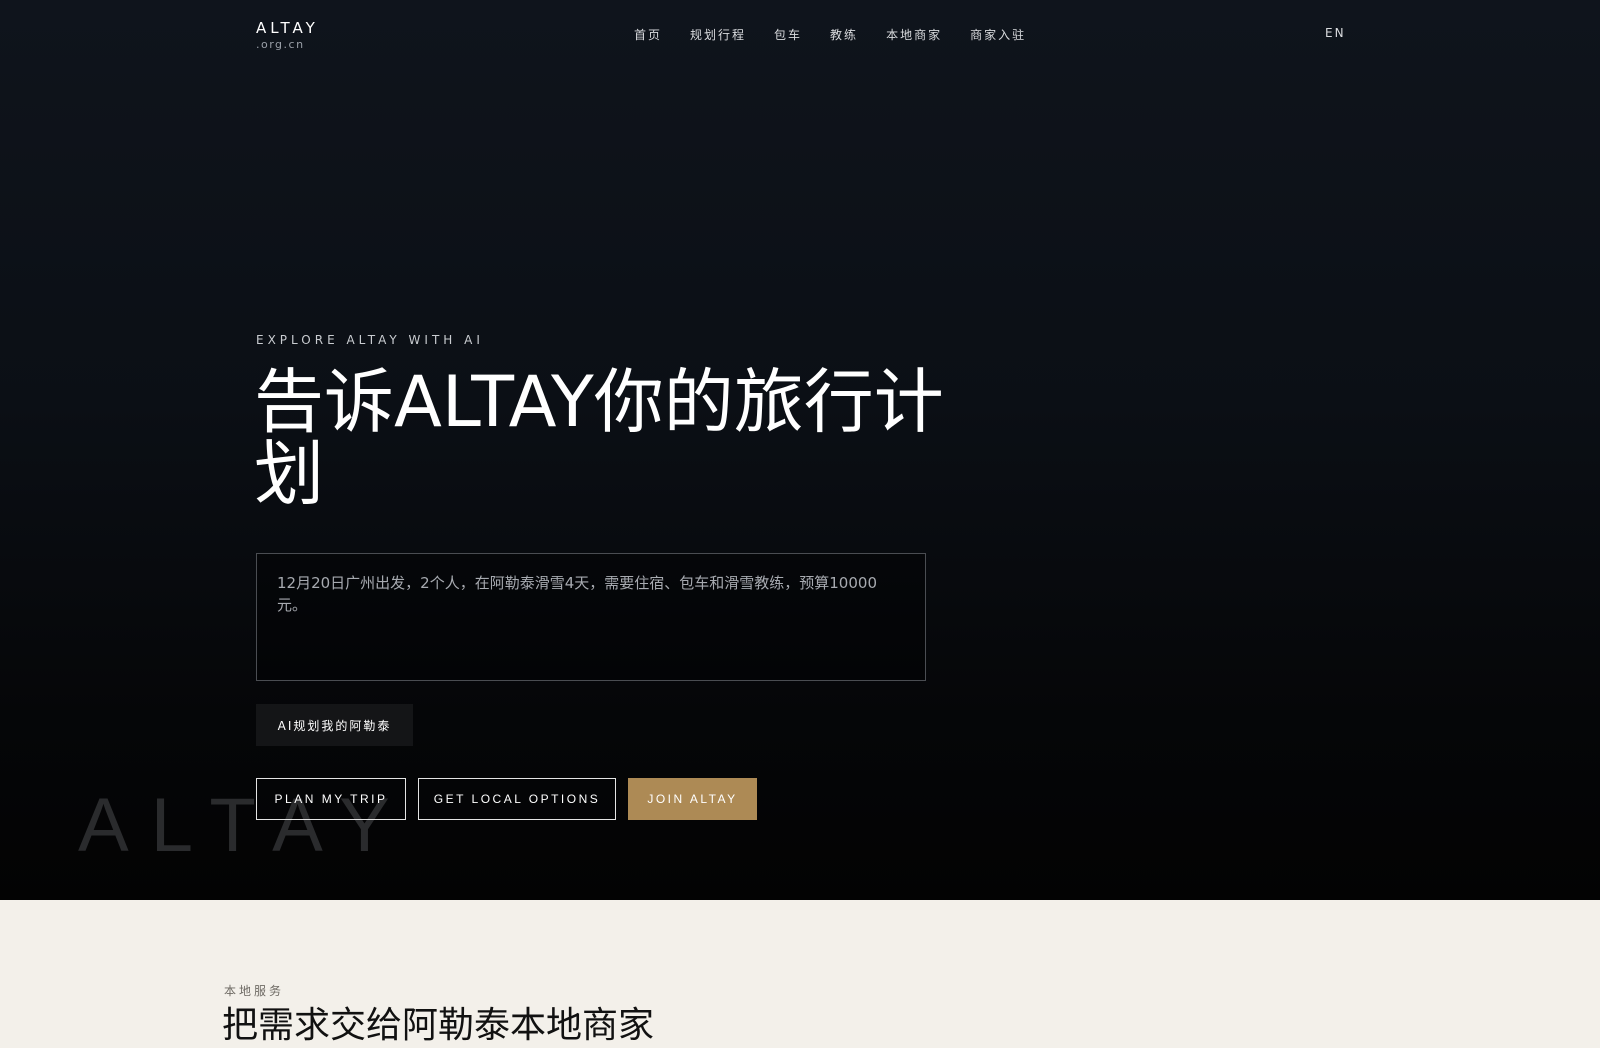 This screenshot has width=1600, height=1048. Describe the element at coordinates (800, 973) in the screenshot. I see `local-services-section: 本地服务 把需求交给阿勒泰本地商家` at that location.